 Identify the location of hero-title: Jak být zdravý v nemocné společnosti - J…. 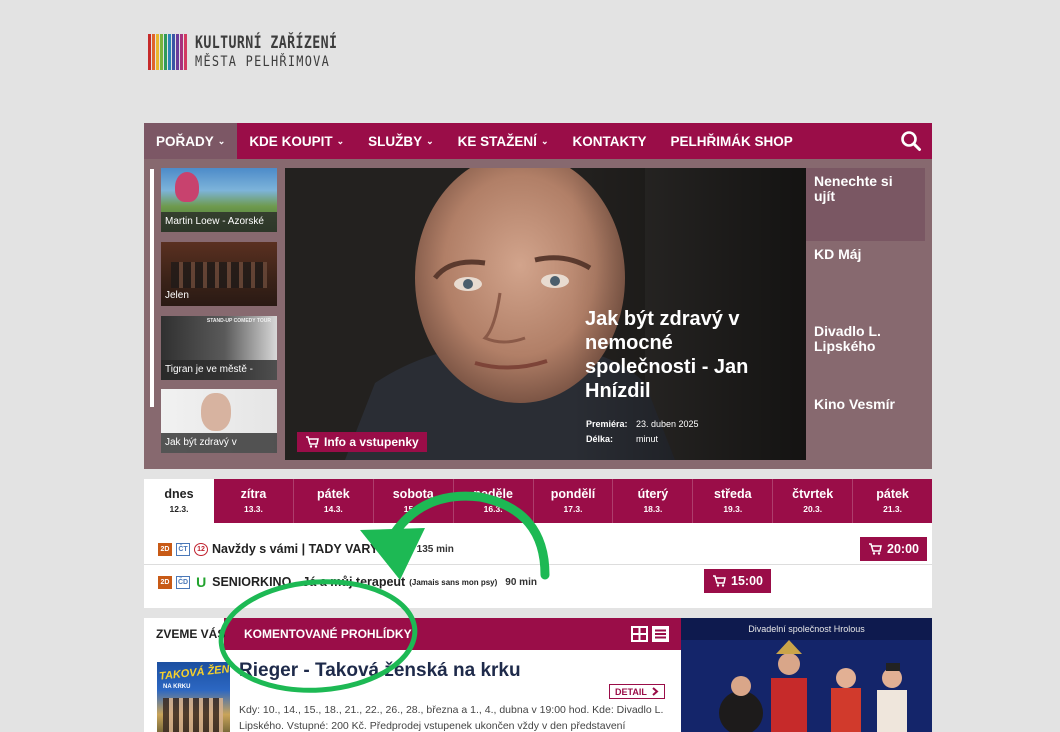
(680, 355).